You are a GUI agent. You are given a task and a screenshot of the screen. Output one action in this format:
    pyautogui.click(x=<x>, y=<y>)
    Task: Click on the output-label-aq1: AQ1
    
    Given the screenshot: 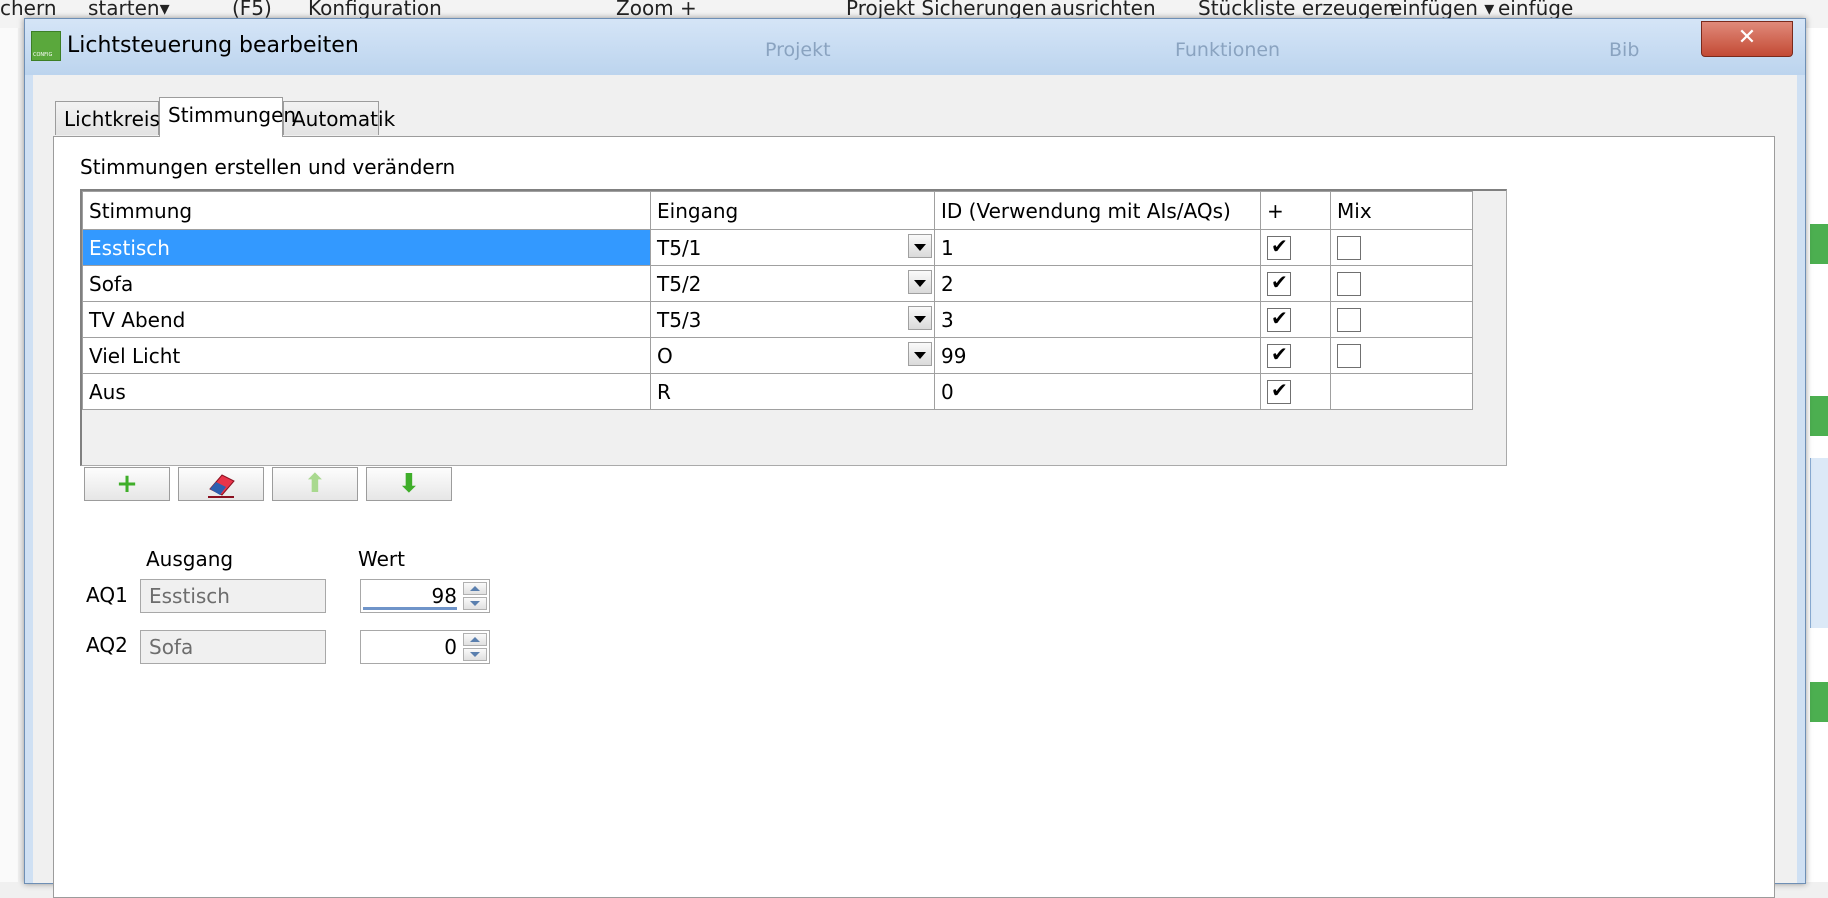 What is the action you would take?
    pyautogui.click(x=107, y=595)
    